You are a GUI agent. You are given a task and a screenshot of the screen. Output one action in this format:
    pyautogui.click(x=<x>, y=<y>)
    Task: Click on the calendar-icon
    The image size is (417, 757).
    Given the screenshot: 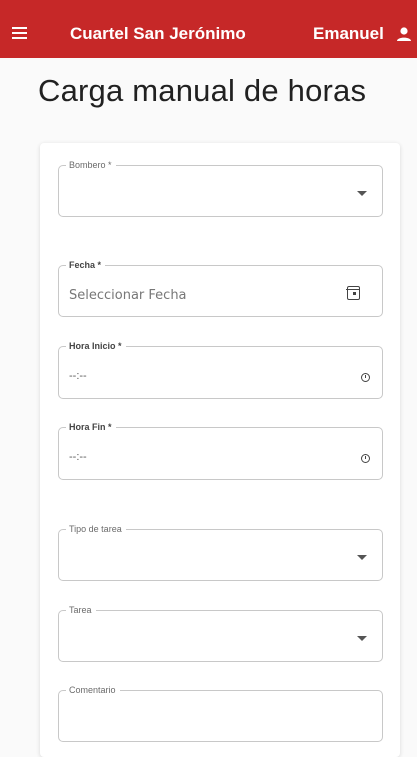 What is the action you would take?
    pyautogui.click(x=353, y=293)
    